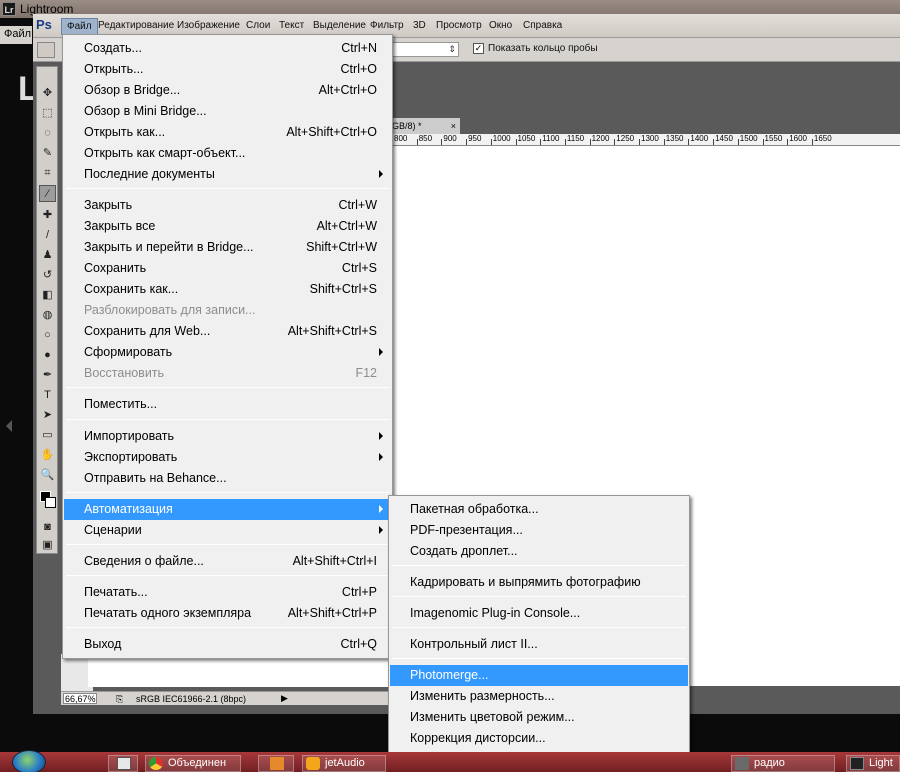 This screenshot has height=772, width=900. I want to click on quick-select-tool-icon: ✎, so click(47, 153).